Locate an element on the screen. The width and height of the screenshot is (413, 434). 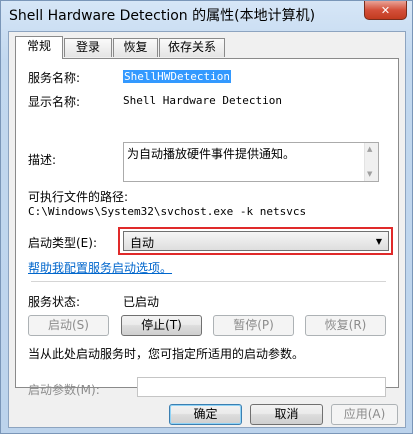
scroll-down-icon: ▼ is located at coordinates (369, 174).